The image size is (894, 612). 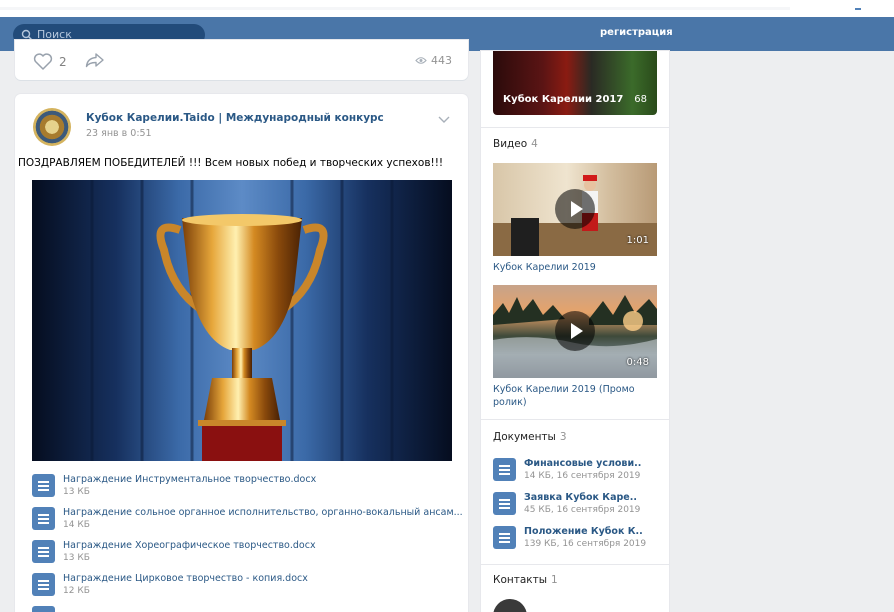 I want to click on like-count: 2, so click(x=63, y=61).